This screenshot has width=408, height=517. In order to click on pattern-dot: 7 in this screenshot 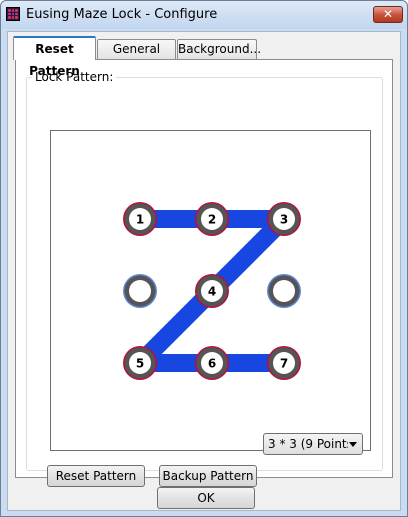, I will do `click(284, 363)`.